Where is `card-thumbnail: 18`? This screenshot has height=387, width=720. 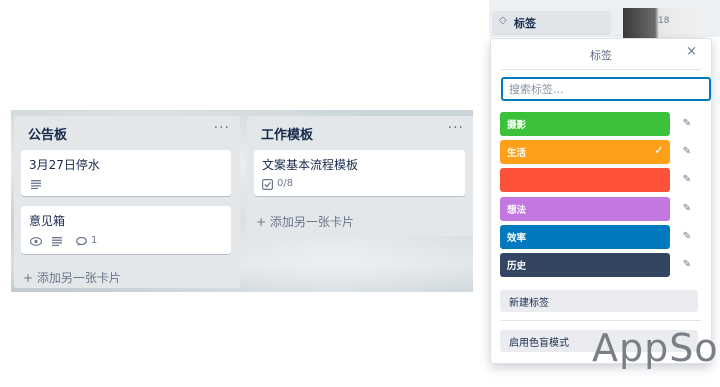
card-thumbnail: 18 is located at coordinates (663, 23).